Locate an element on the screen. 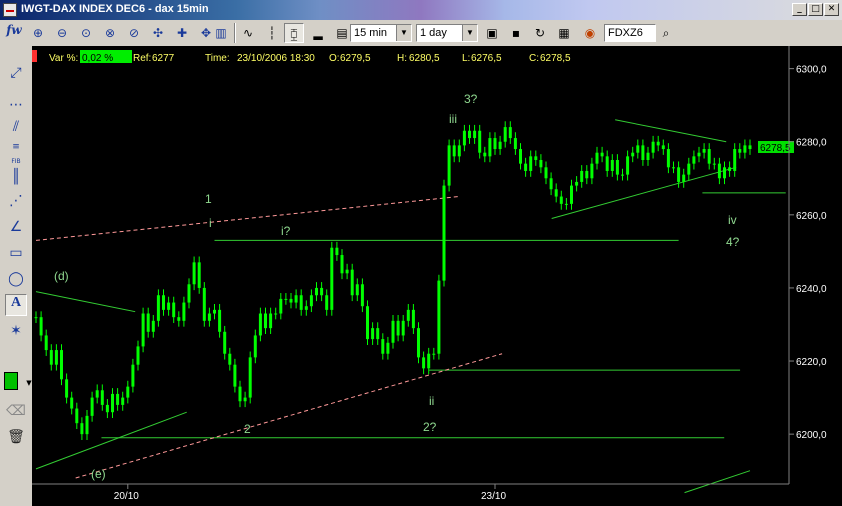 The image size is (842, 506). table-icon: ▦ is located at coordinates (564, 33).